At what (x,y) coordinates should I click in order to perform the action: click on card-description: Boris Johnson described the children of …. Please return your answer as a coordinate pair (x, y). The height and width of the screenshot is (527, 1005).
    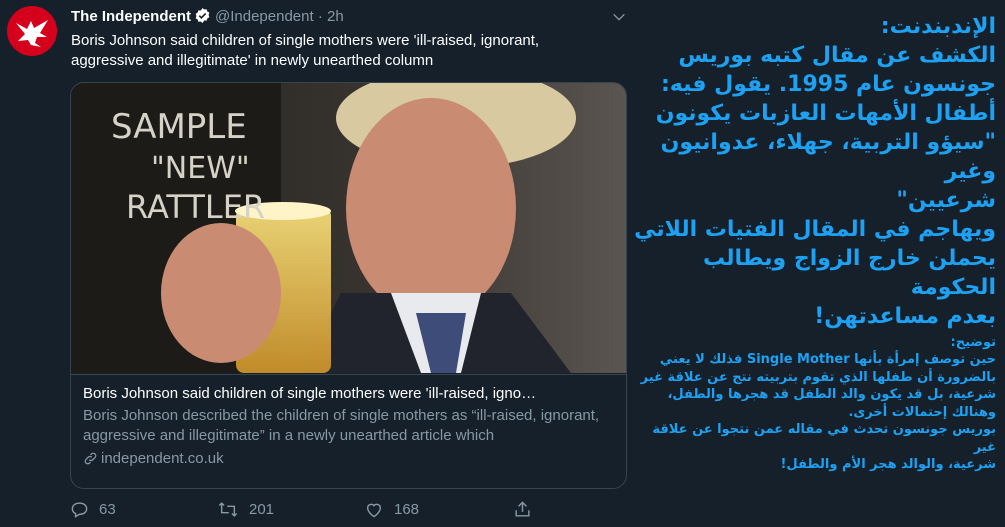
    Looking at the image, I should click on (341, 425).